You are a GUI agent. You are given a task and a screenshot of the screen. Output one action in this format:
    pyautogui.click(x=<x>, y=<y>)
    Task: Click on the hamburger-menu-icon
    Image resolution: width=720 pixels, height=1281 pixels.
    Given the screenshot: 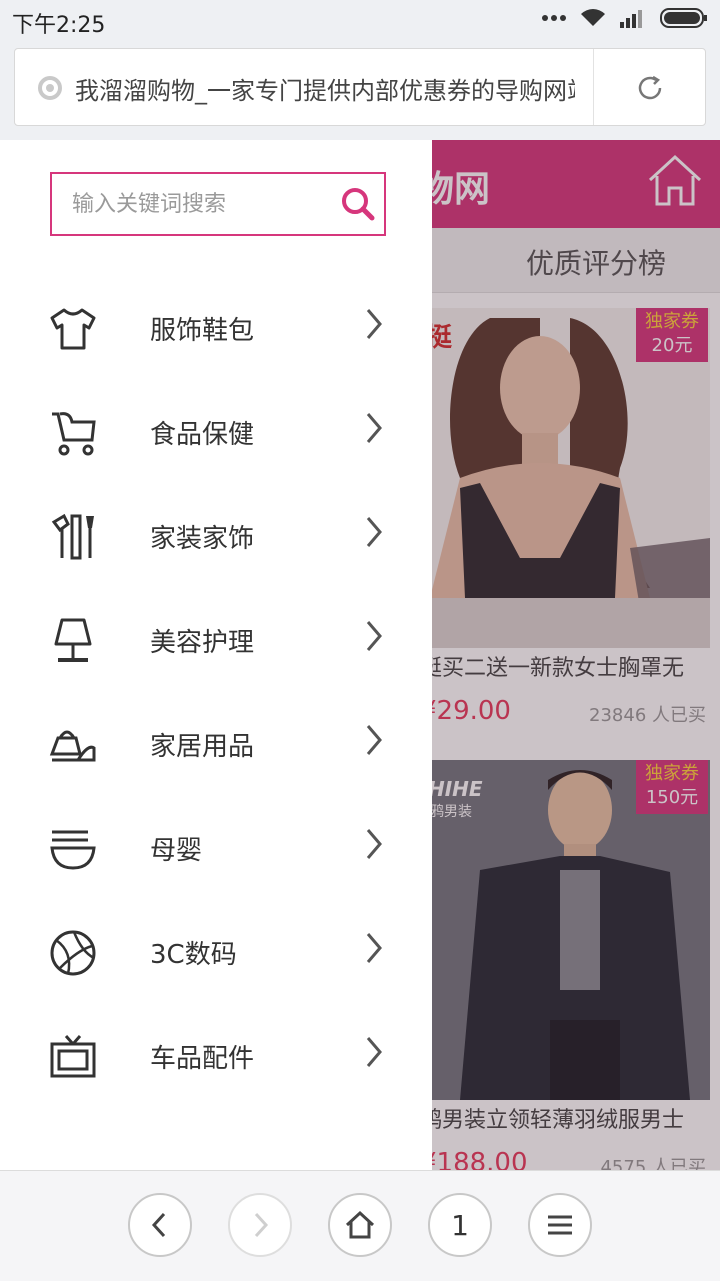 What is the action you would take?
    pyautogui.click(x=560, y=1225)
    